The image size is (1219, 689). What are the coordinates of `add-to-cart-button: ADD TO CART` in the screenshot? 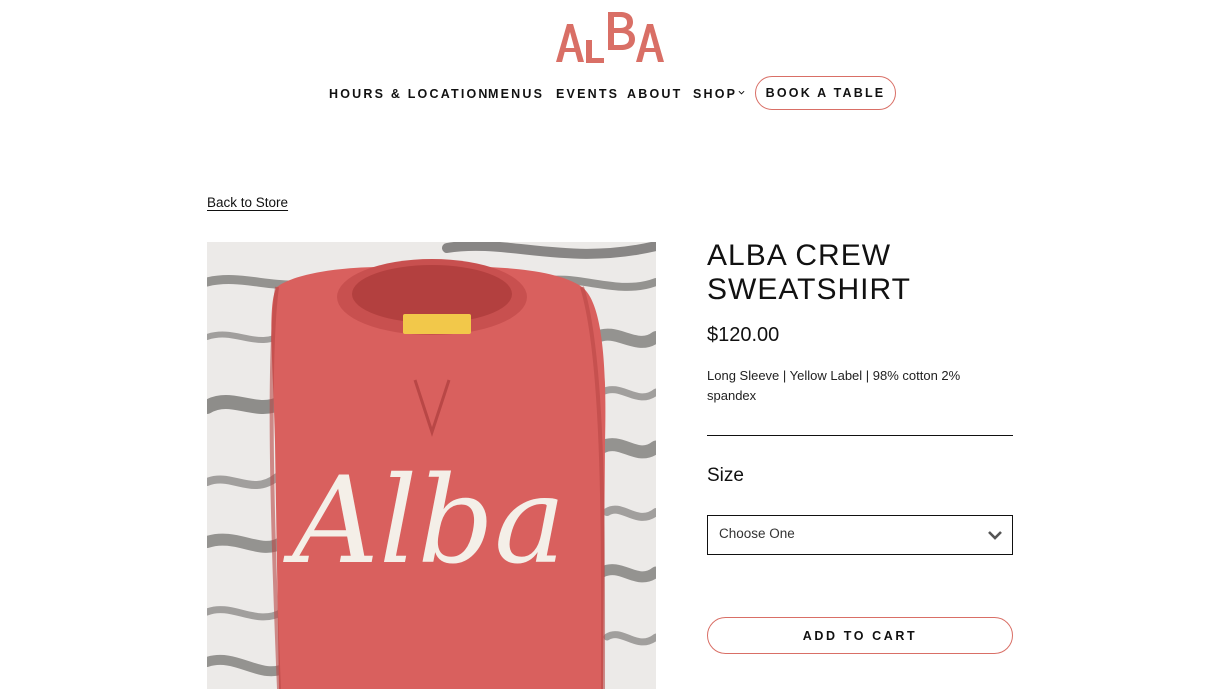 It's located at (860, 635).